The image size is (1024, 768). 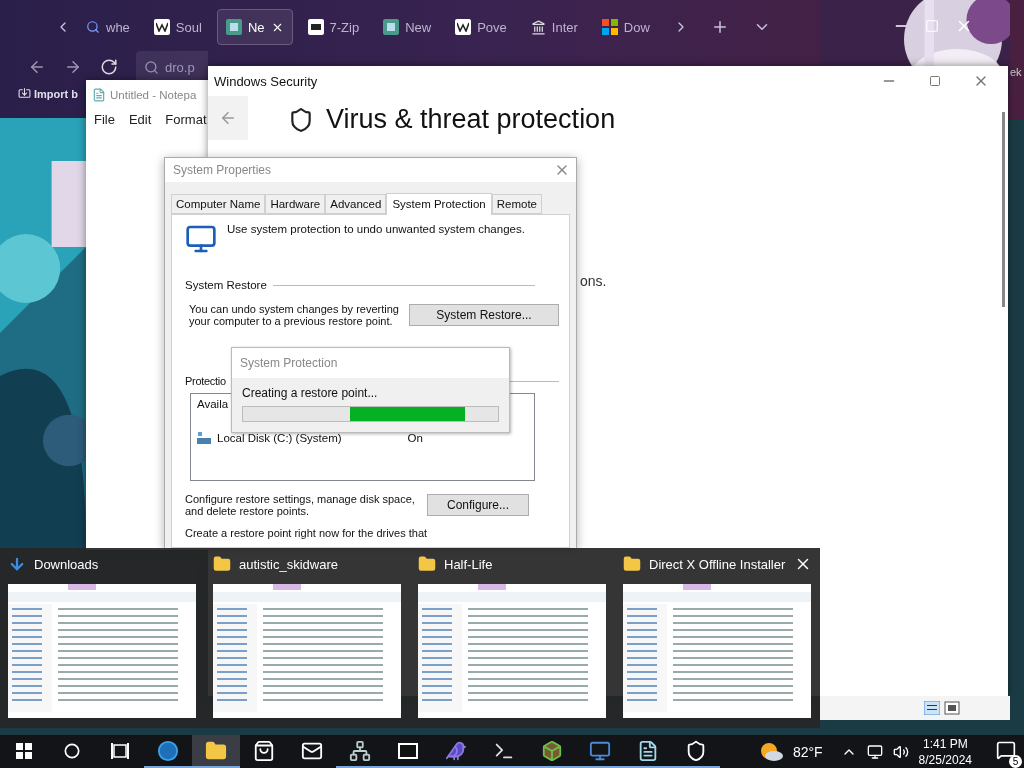 I want to click on volume-icon, so click(x=900, y=751).